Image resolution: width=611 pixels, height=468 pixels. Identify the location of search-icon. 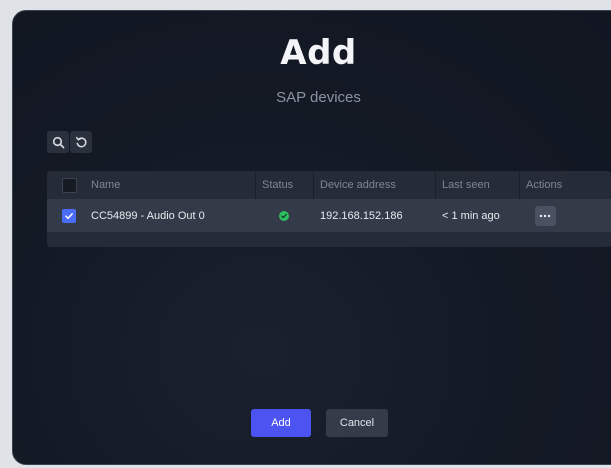
(58, 142).